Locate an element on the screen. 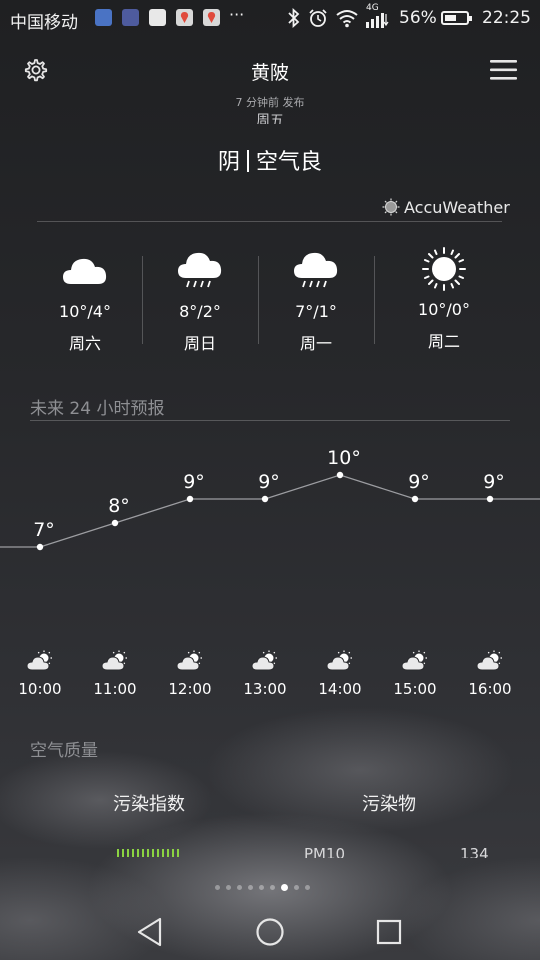 The width and height of the screenshot is (540, 960). sunny-icon is located at coordinates (444, 271).